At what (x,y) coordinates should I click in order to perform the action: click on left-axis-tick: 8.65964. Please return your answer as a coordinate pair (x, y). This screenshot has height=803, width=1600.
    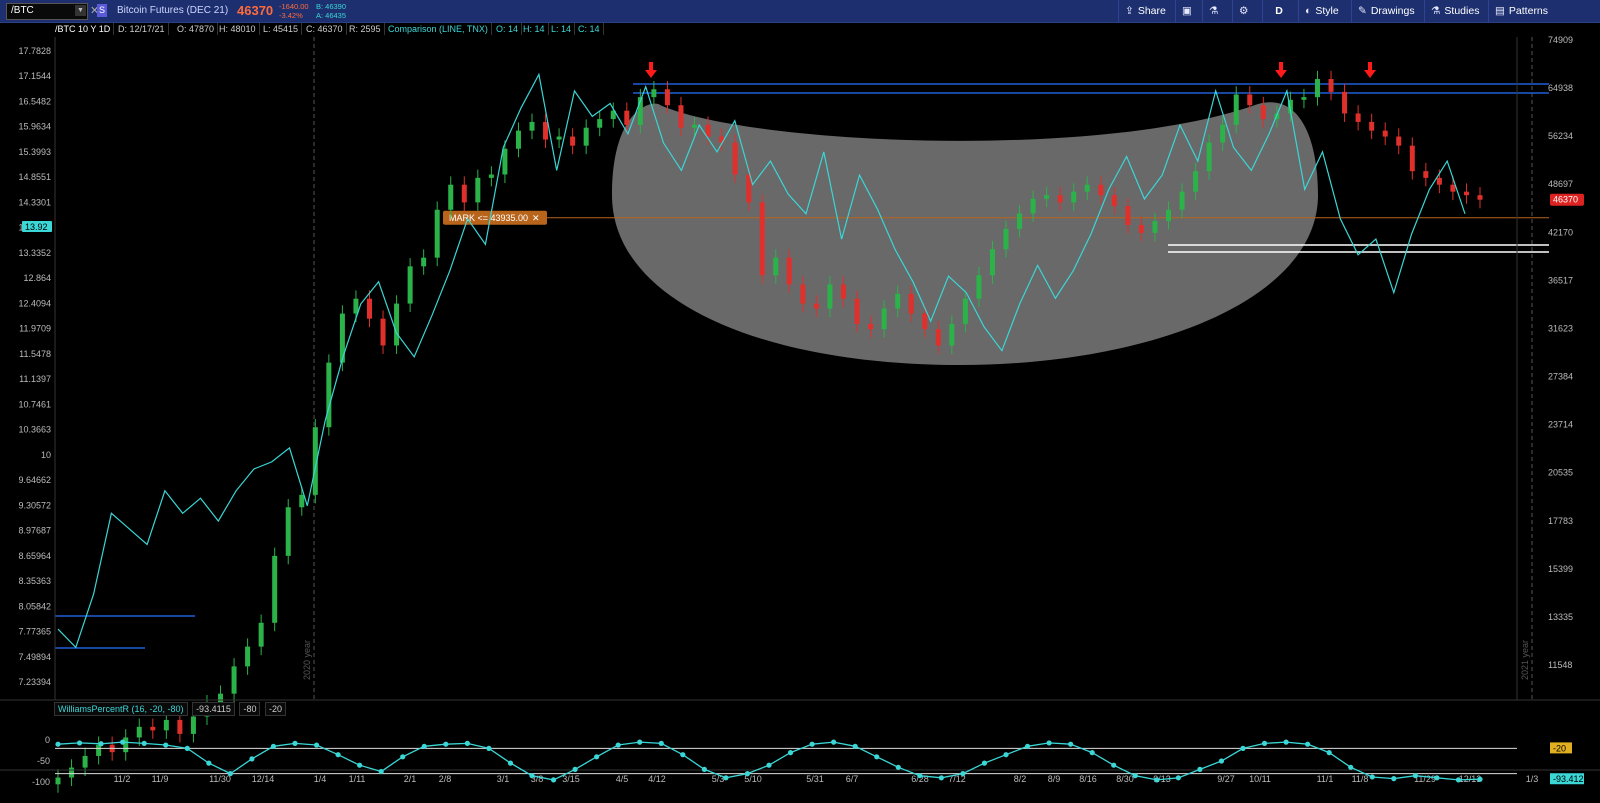
    Looking at the image, I should click on (34, 556).